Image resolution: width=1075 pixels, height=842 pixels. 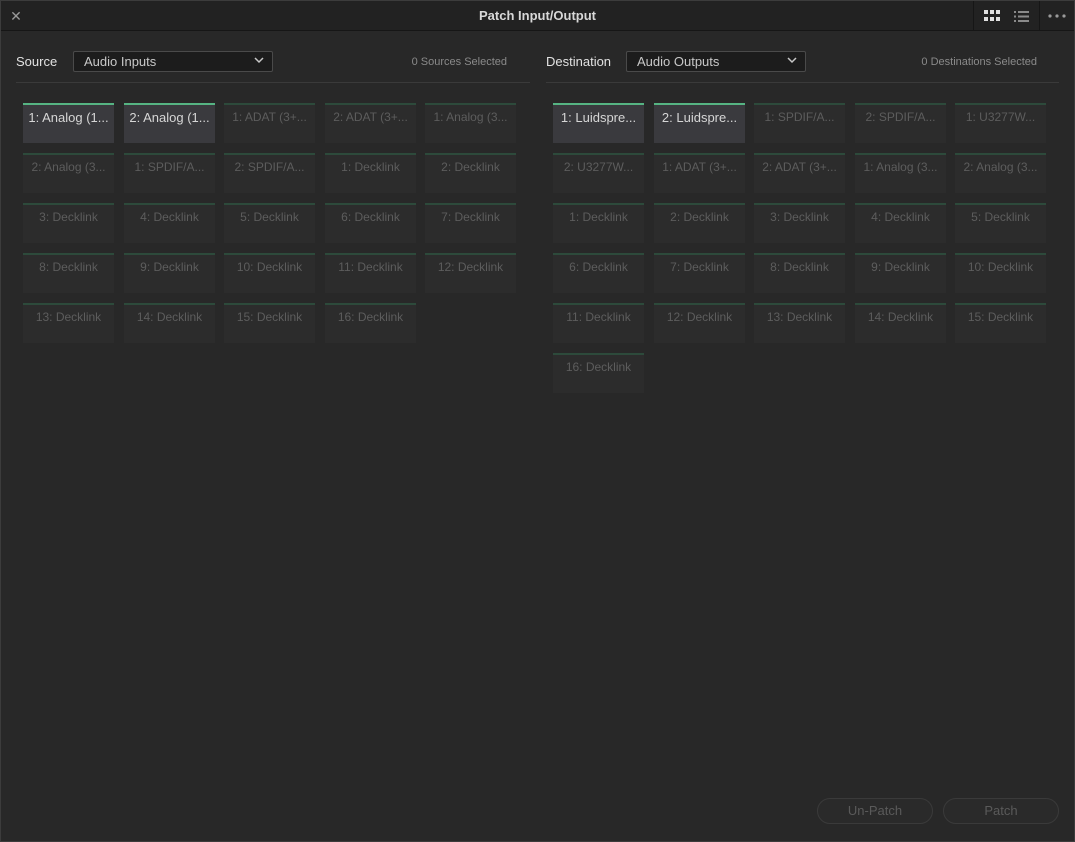 I want to click on source-tile: 5: Decklink, so click(x=269, y=223).